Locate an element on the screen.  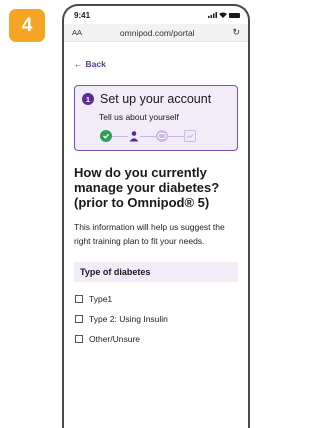
arrow-left-icon: ← is located at coordinates (78, 64).